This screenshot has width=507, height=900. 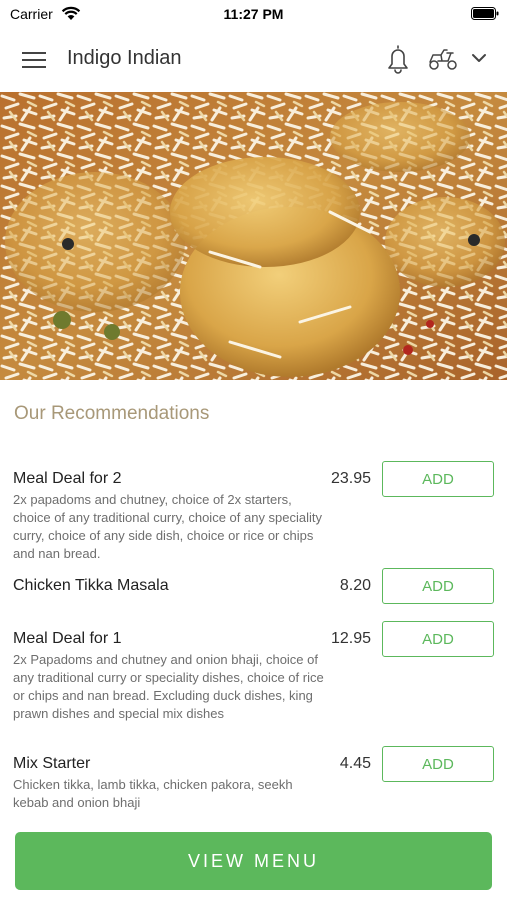 What do you see at coordinates (34, 60) in the screenshot?
I see `hamburger-menu-icon` at bounding box center [34, 60].